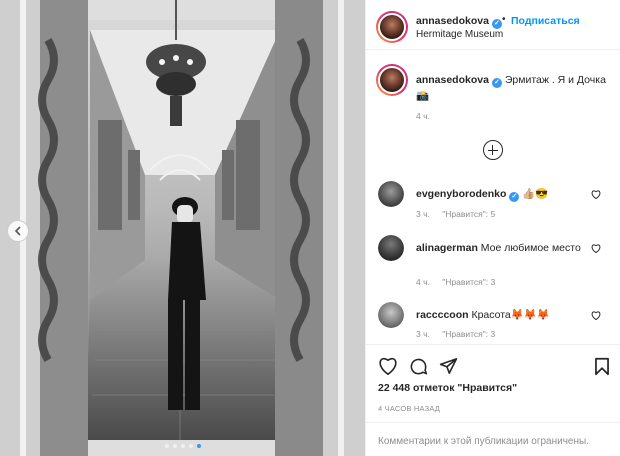 This screenshot has height=456, width=620. What do you see at coordinates (448, 366) in the screenshot?
I see `paper-plane-icon` at bounding box center [448, 366].